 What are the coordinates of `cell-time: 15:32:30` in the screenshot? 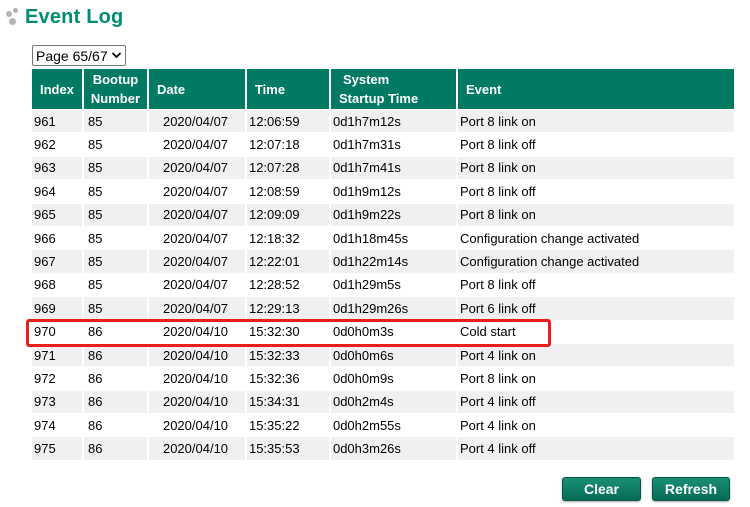 It's located at (287, 331).